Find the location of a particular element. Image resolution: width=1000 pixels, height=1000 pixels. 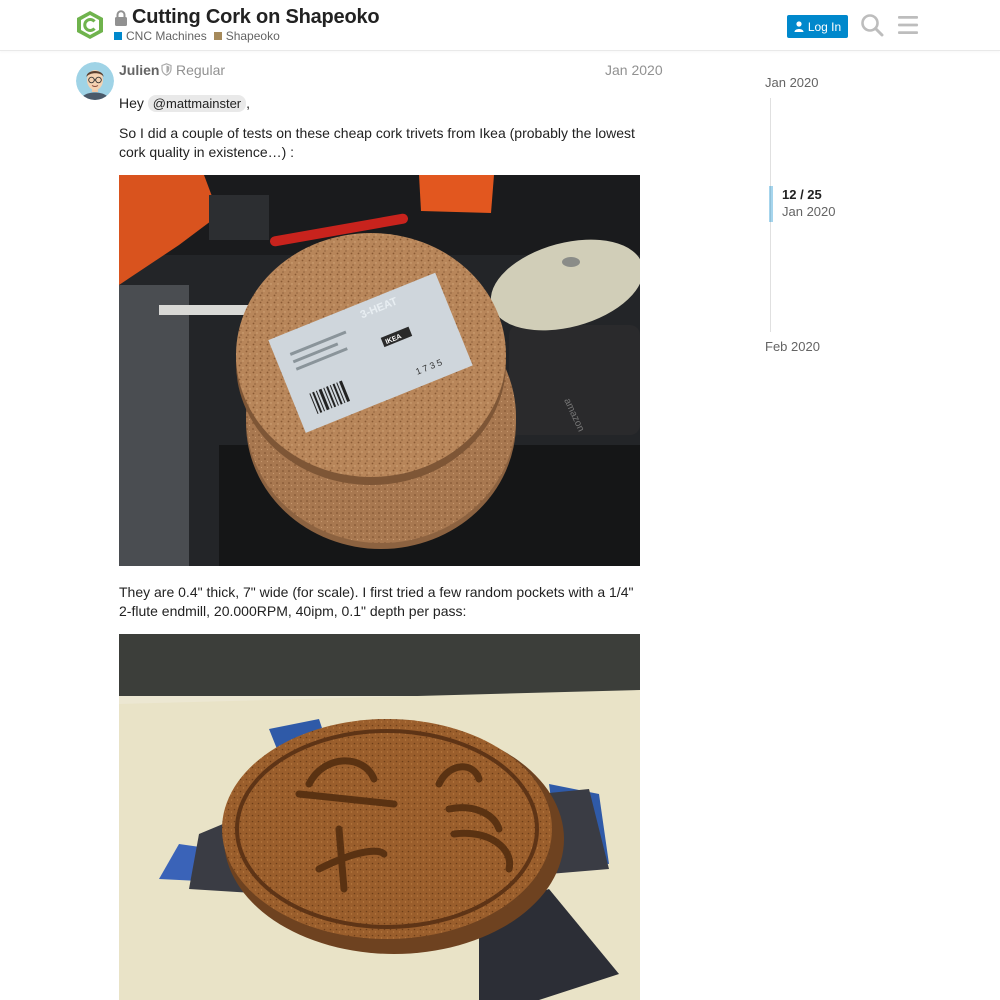

lock-icon is located at coordinates (121, 18).